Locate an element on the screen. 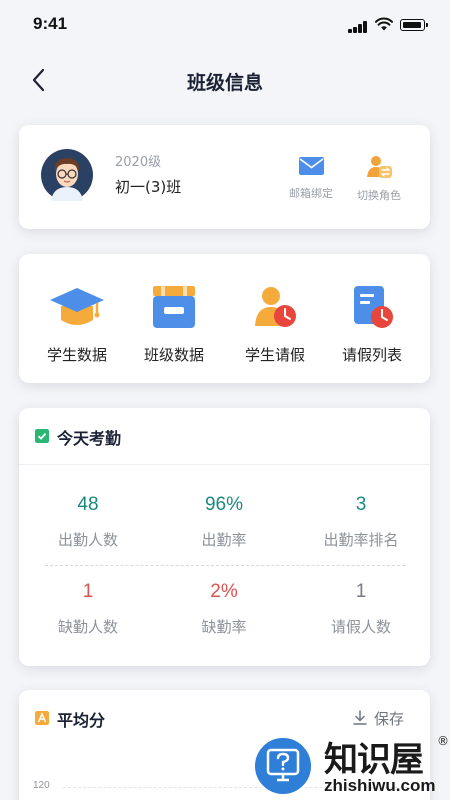 The width and height of the screenshot is (450, 800). stat-present-count: 48 出勤人数 is located at coordinates (88, 522).